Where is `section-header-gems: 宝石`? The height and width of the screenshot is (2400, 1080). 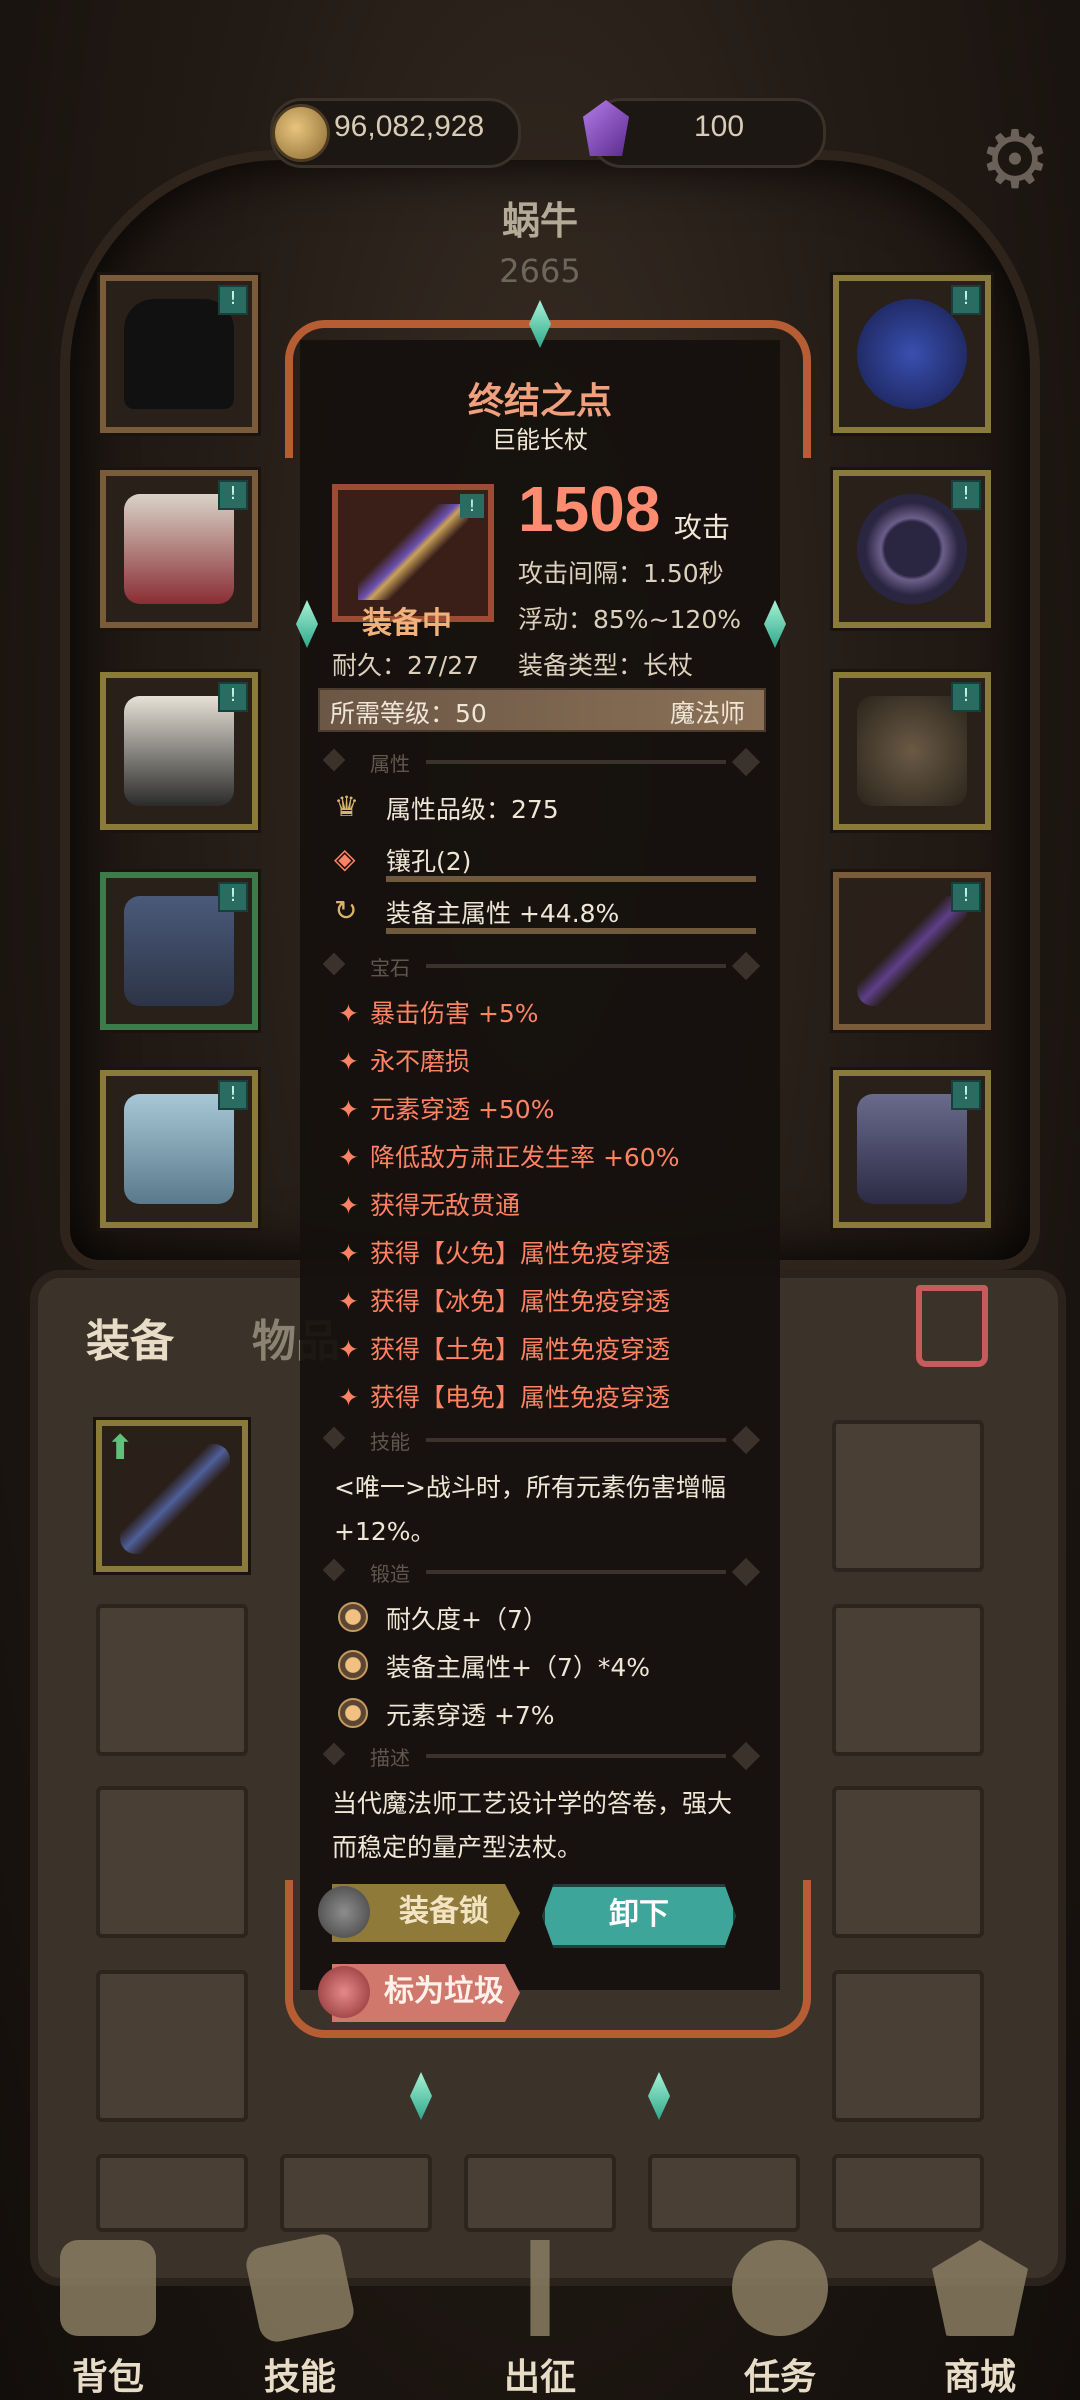
section-header-gems: 宝石 is located at coordinates (541, 966).